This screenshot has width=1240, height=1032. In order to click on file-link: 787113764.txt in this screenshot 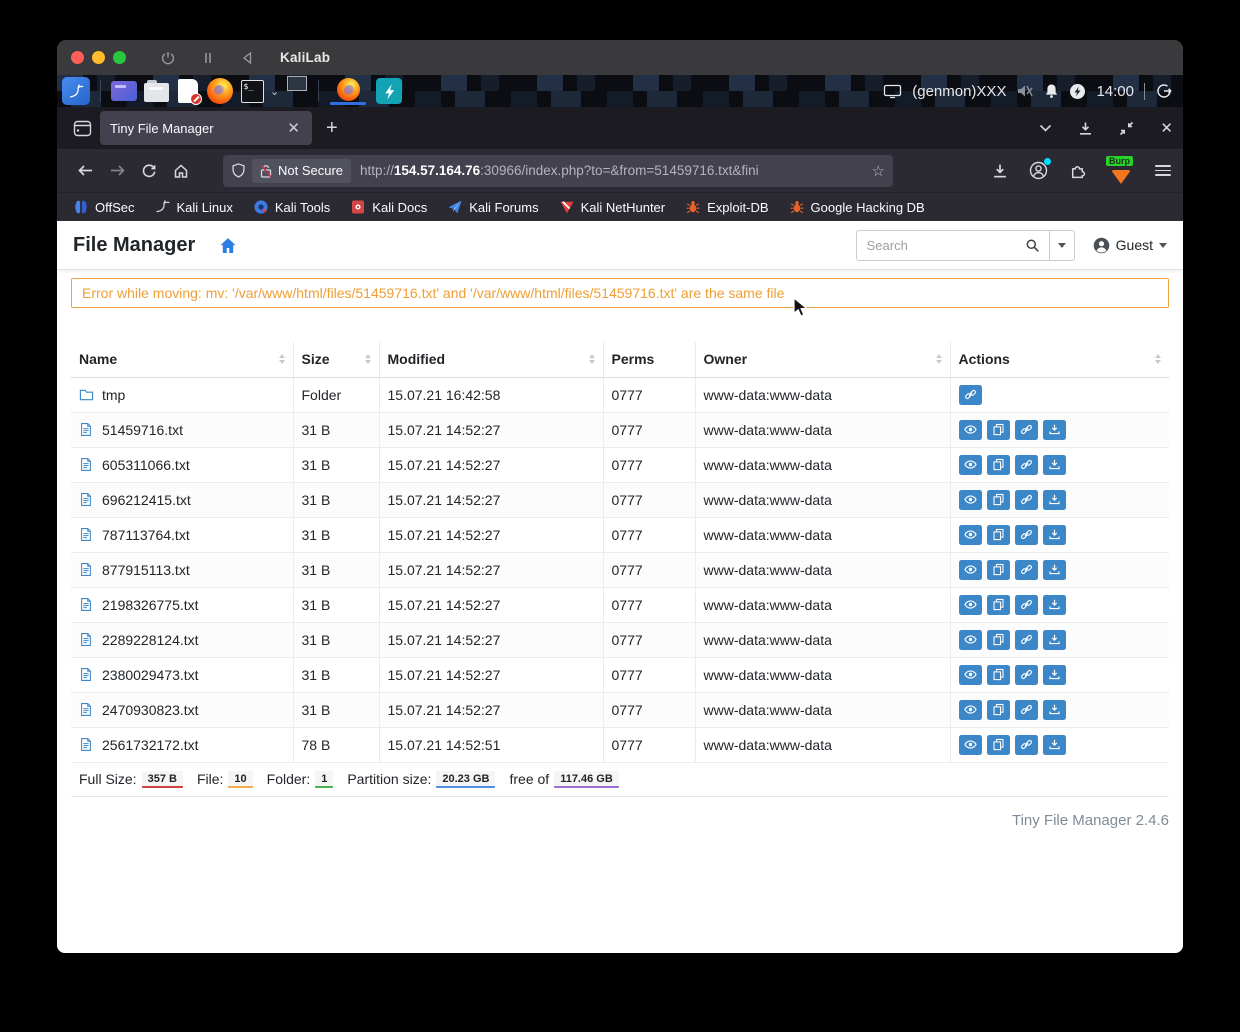, I will do `click(182, 535)`.